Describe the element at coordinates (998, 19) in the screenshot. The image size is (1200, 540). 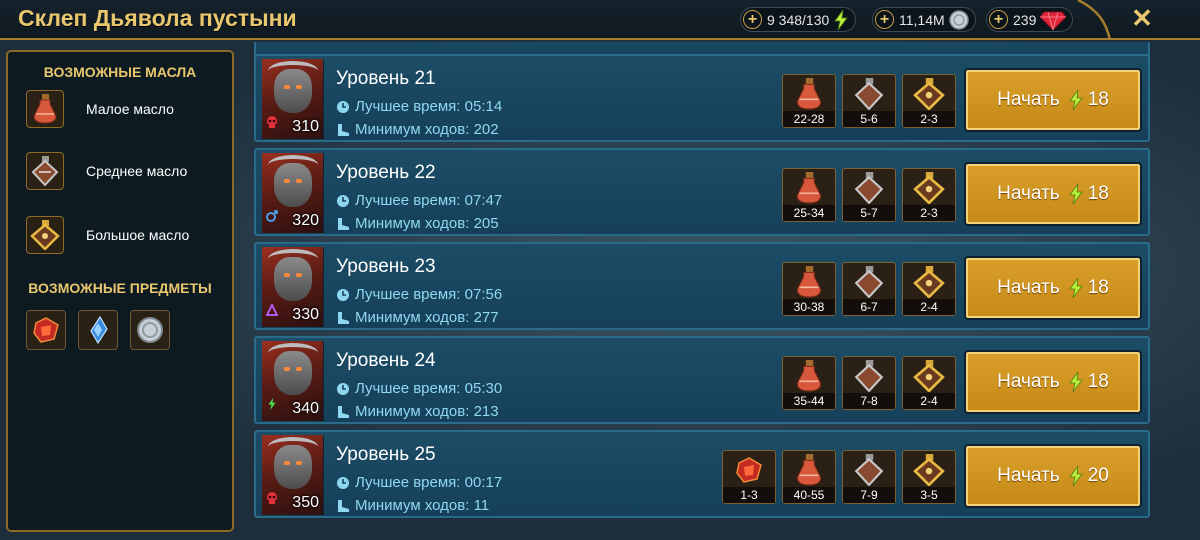
I see `add-gems-button: +` at that location.